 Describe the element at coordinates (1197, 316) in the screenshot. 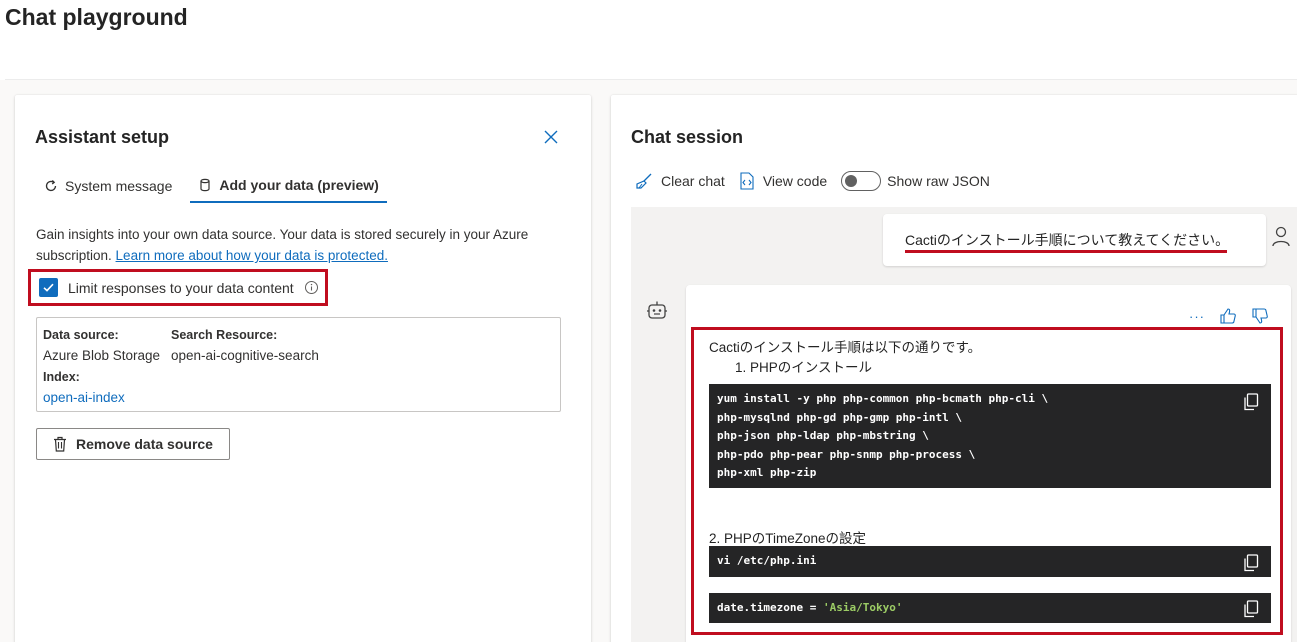

I see `more-actions-button: ···` at that location.